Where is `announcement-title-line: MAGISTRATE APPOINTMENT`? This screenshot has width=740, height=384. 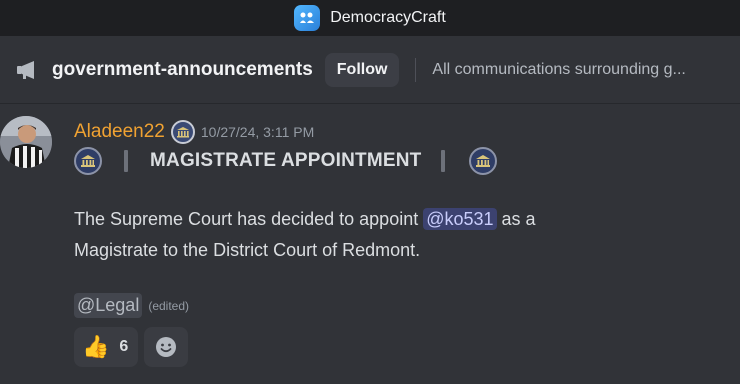 announcement-title-line: MAGISTRATE APPOINTMENT is located at coordinates (286, 161).